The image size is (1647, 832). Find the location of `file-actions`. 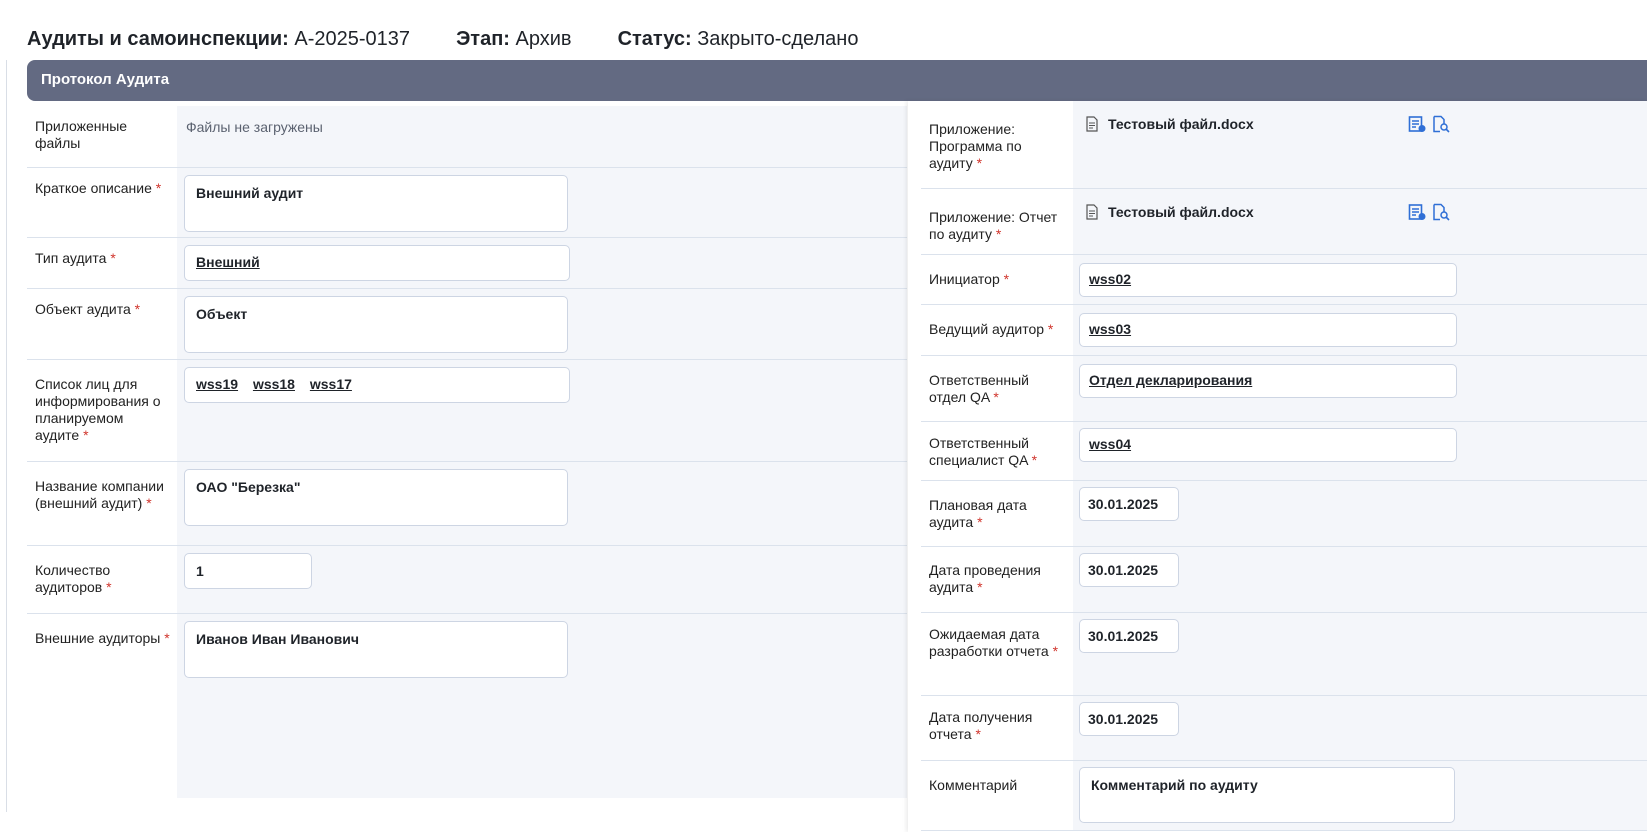

file-actions is located at coordinates (1429, 124).